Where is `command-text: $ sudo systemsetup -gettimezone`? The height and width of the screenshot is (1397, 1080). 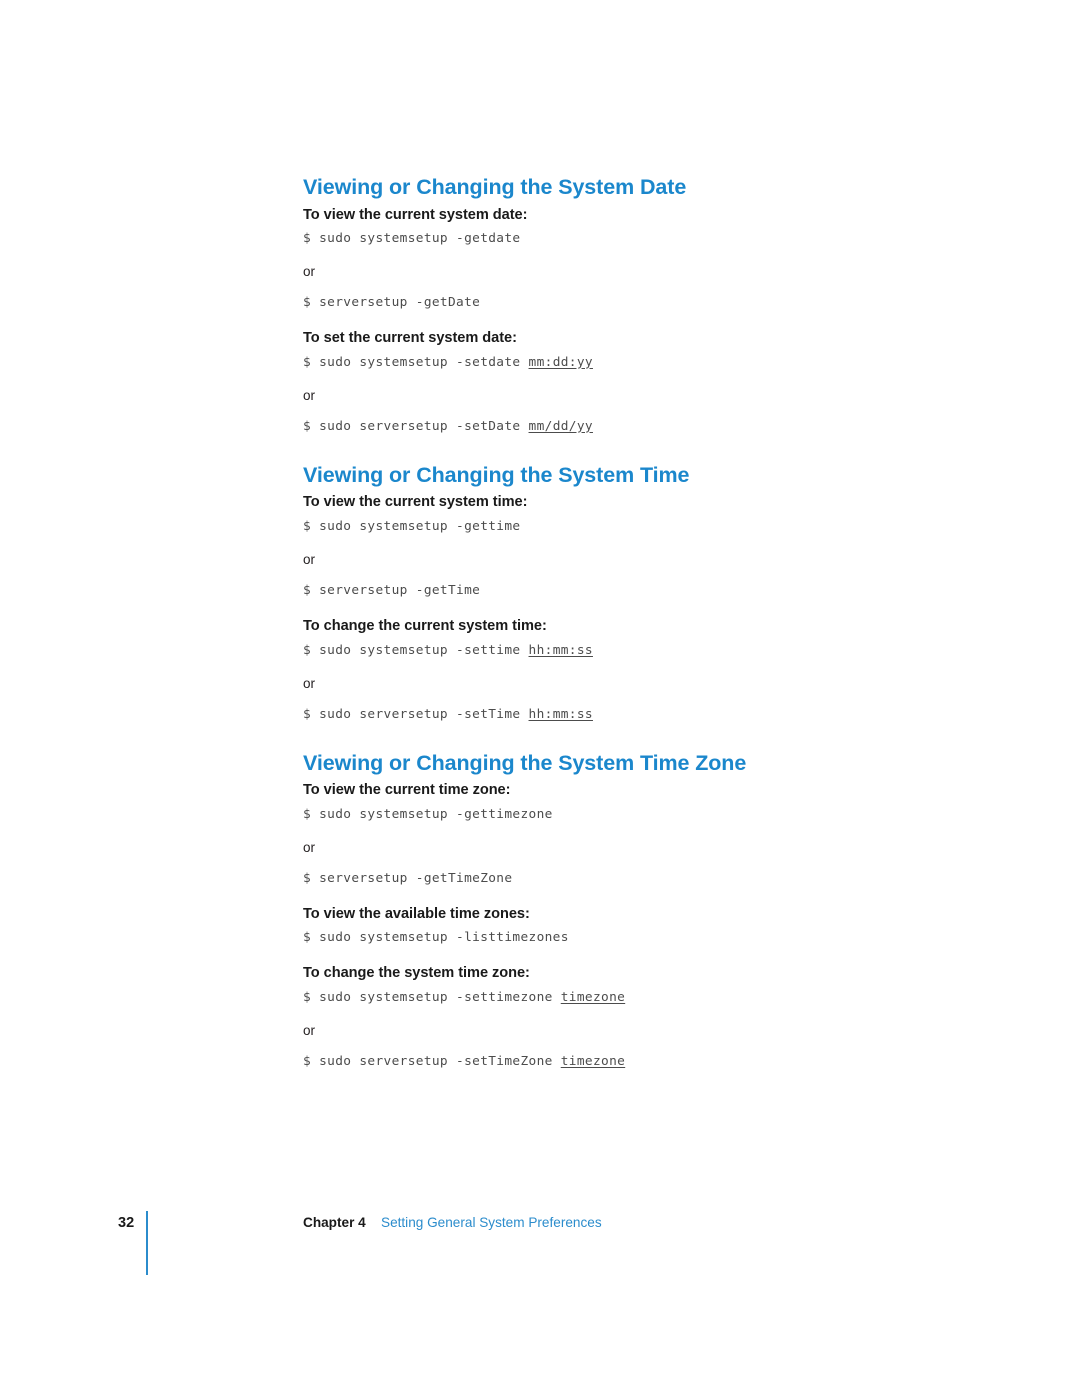
command-text: $ sudo systemsetup -gettimezone is located at coordinates (428, 814).